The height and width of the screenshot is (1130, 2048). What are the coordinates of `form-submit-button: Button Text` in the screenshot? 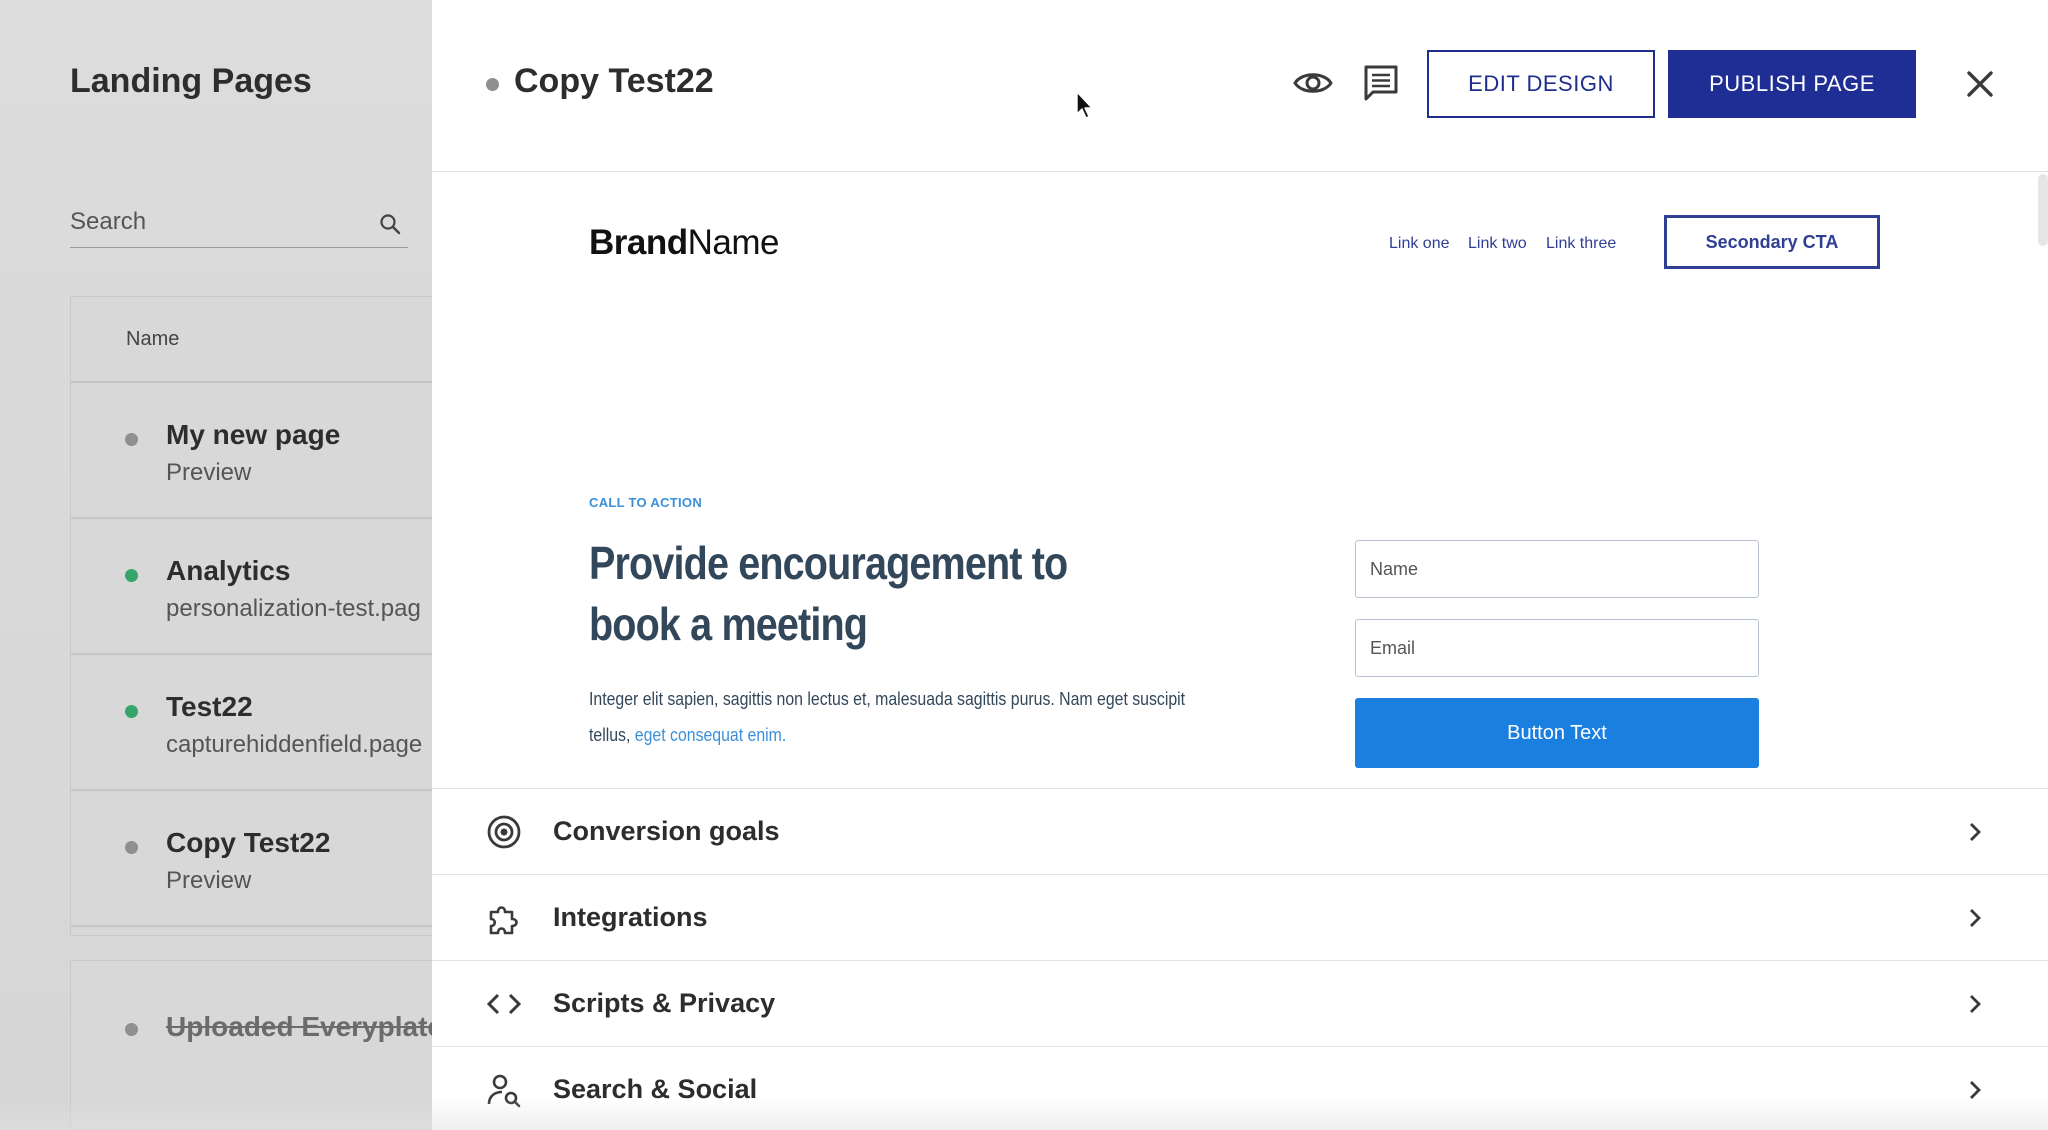 It's located at (1557, 733).